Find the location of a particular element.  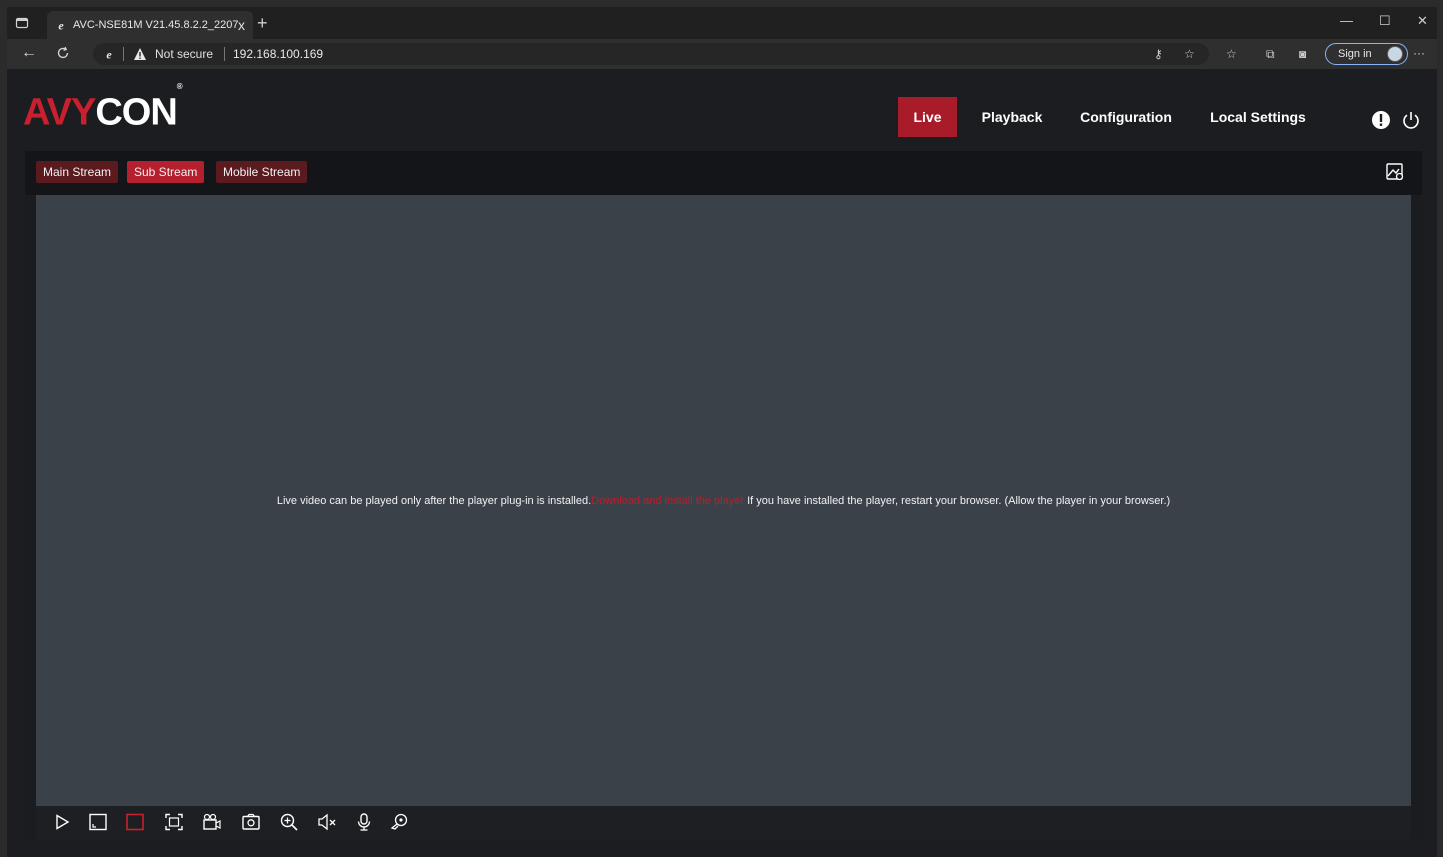

video-record-icon is located at coordinates (212, 822).